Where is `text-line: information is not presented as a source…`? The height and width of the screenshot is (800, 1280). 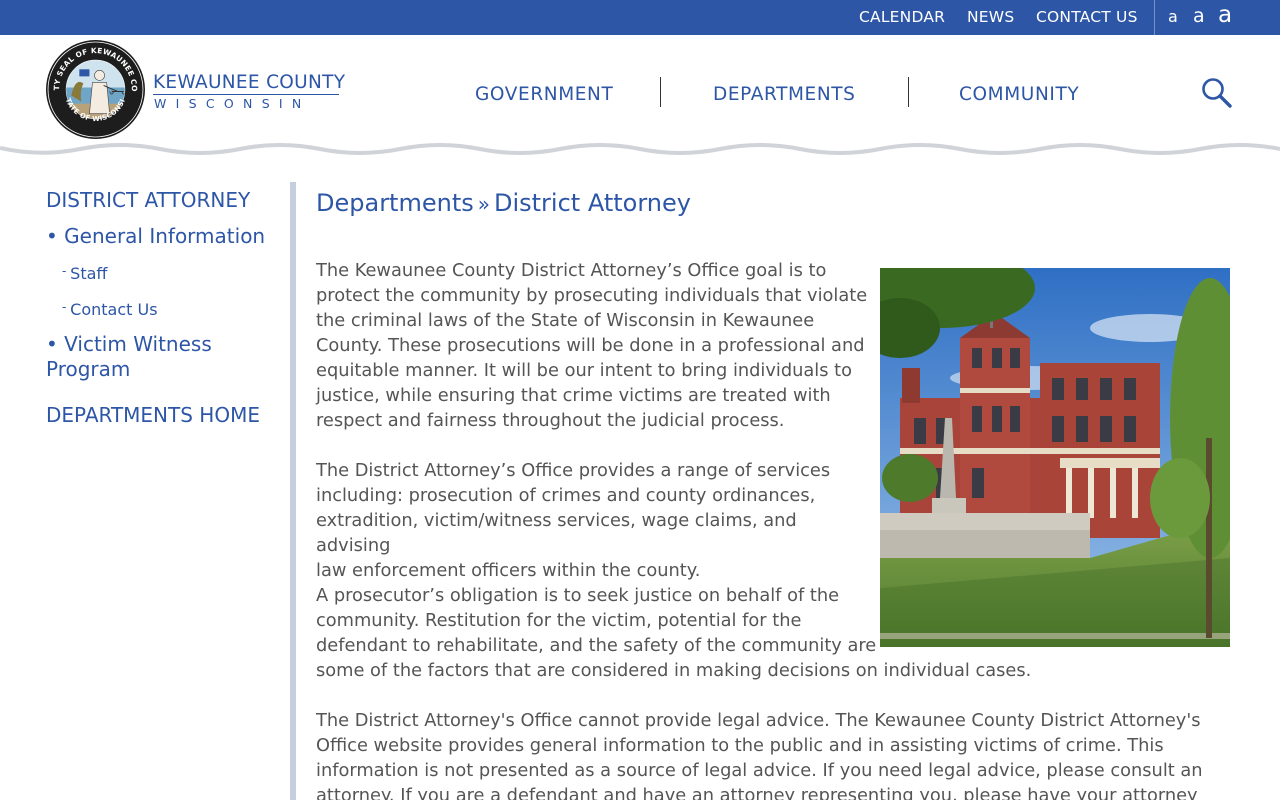 text-line: information is not presented as a source… is located at coordinates (759, 770).